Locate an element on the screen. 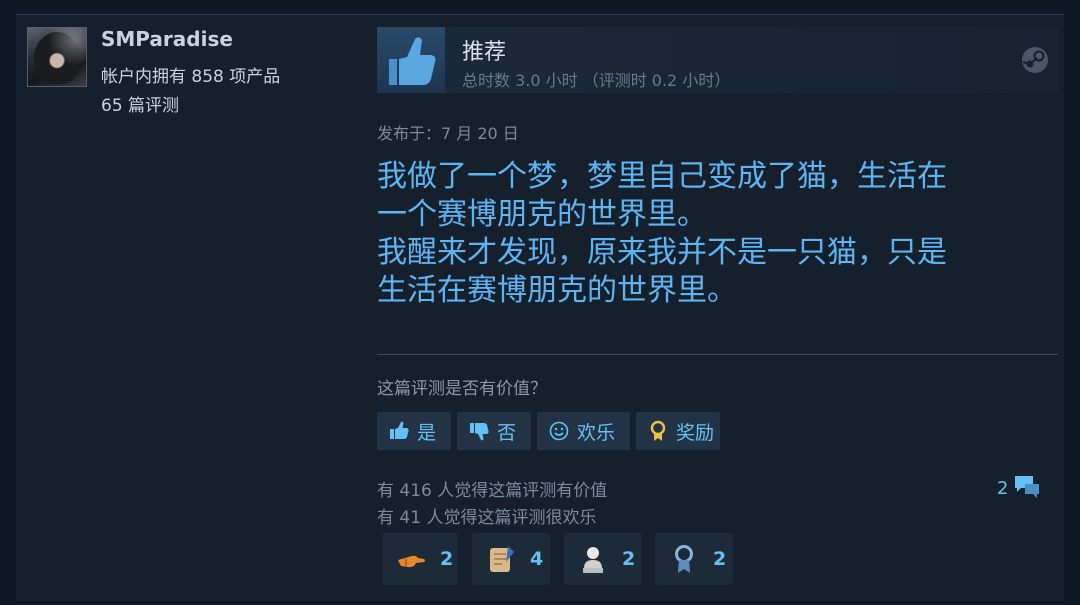  funny-count: 有 41 人觉得这篇评测很欢乐 is located at coordinates (487, 518).